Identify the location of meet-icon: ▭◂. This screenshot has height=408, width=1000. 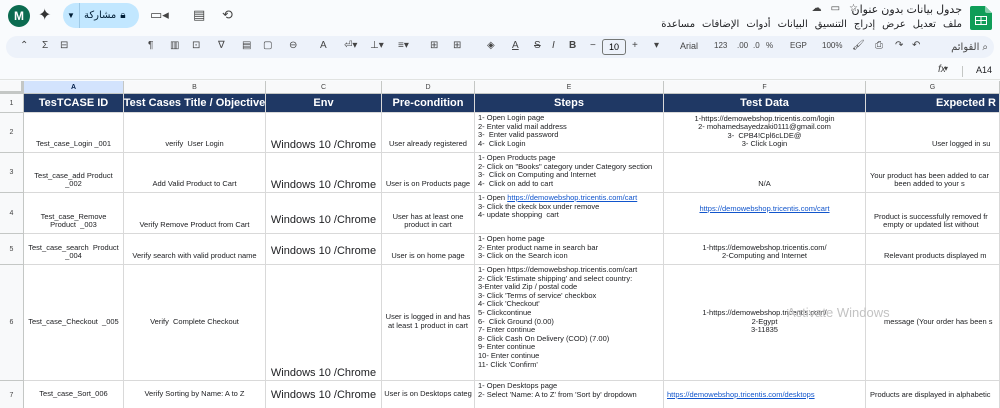
(159, 15).